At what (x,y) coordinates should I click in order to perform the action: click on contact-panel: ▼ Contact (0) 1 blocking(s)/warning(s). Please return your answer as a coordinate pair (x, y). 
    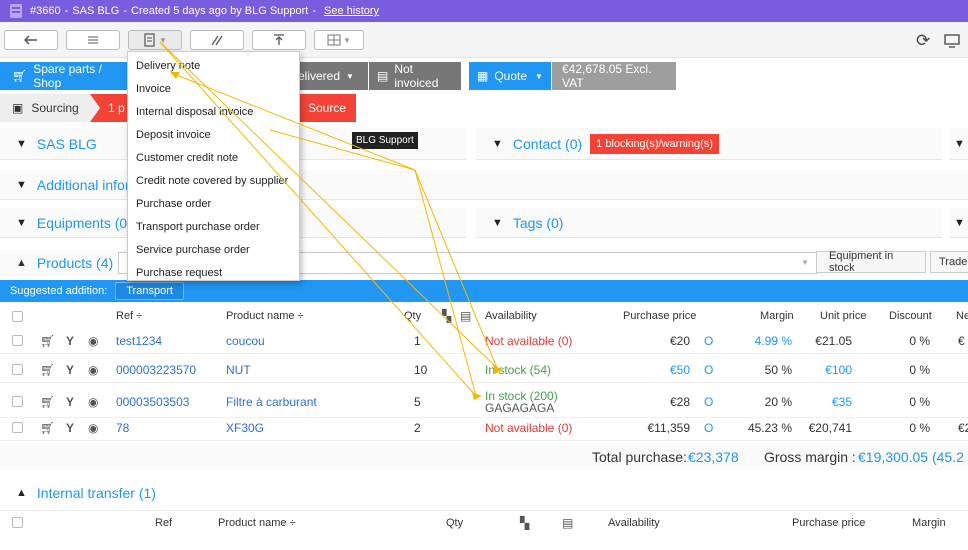
    Looking at the image, I should click on (709, 144).